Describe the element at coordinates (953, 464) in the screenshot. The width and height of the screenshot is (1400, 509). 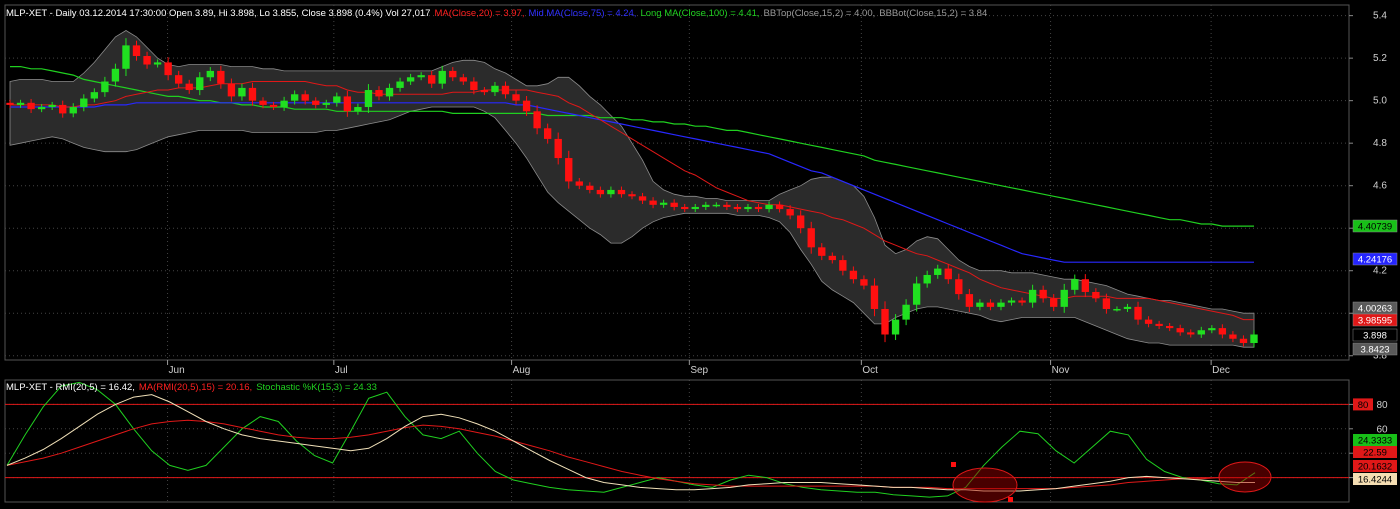
I see `signal-marker` at that location.